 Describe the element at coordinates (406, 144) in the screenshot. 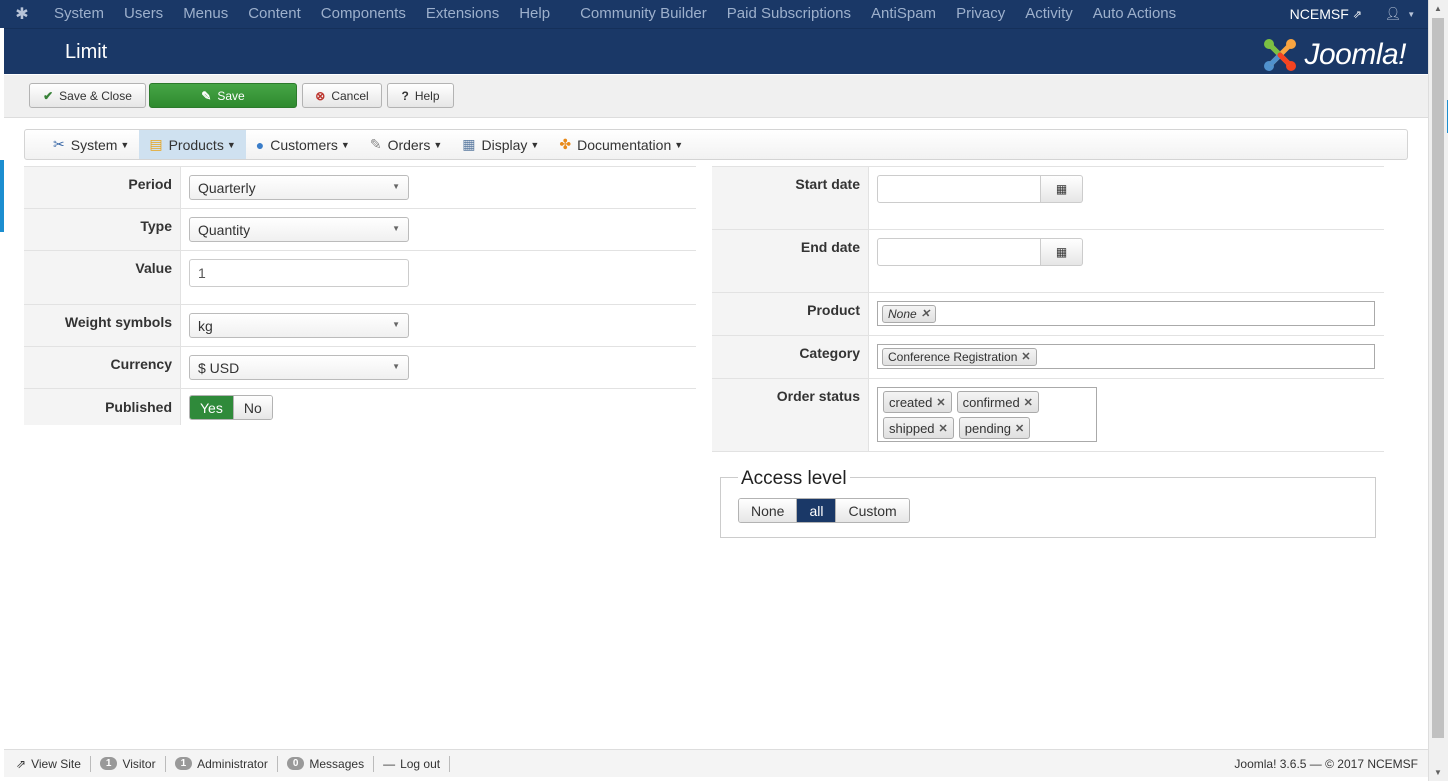

I see `submenu-orders: ✎ Orders ▼` at that location.